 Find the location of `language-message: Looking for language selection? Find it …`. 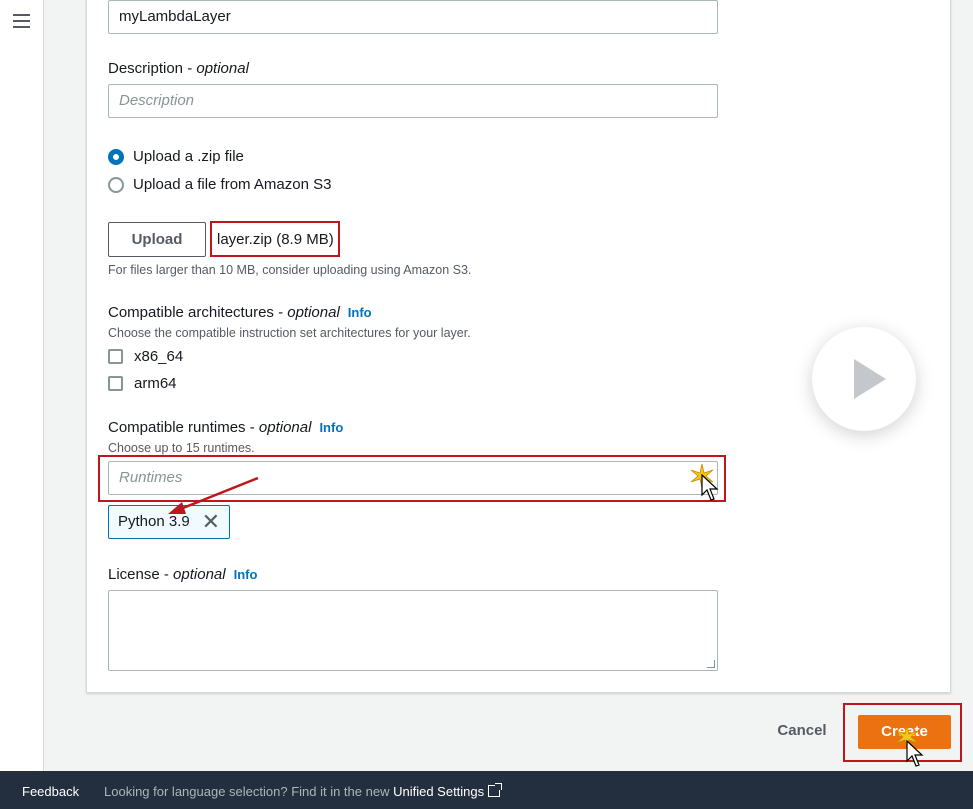

language-message: Looking for language selection? Find it … is located at coordinates (303, 791).